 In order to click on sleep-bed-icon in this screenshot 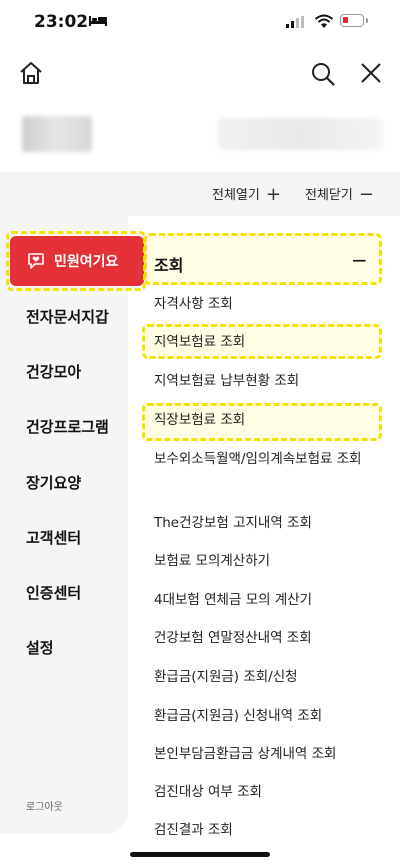, I will do `click(98, 21)`.